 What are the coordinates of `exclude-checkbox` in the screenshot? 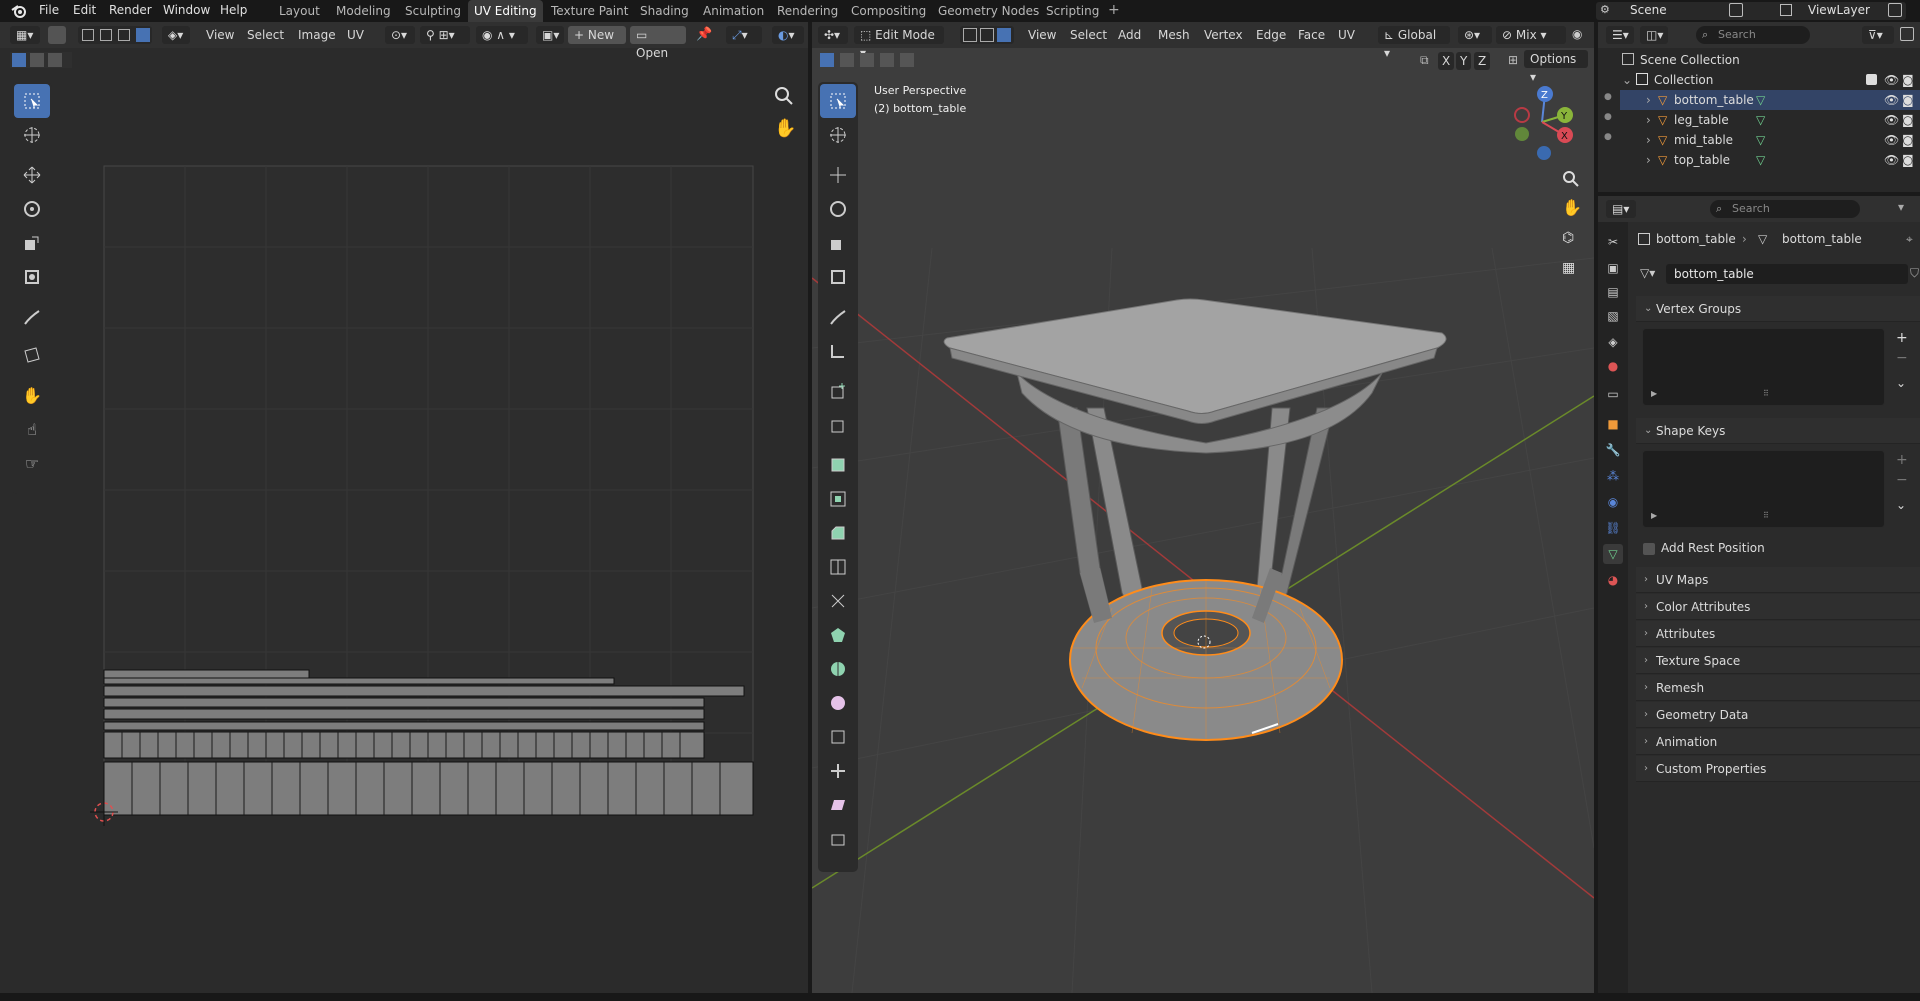 It's located at (1871, 79).